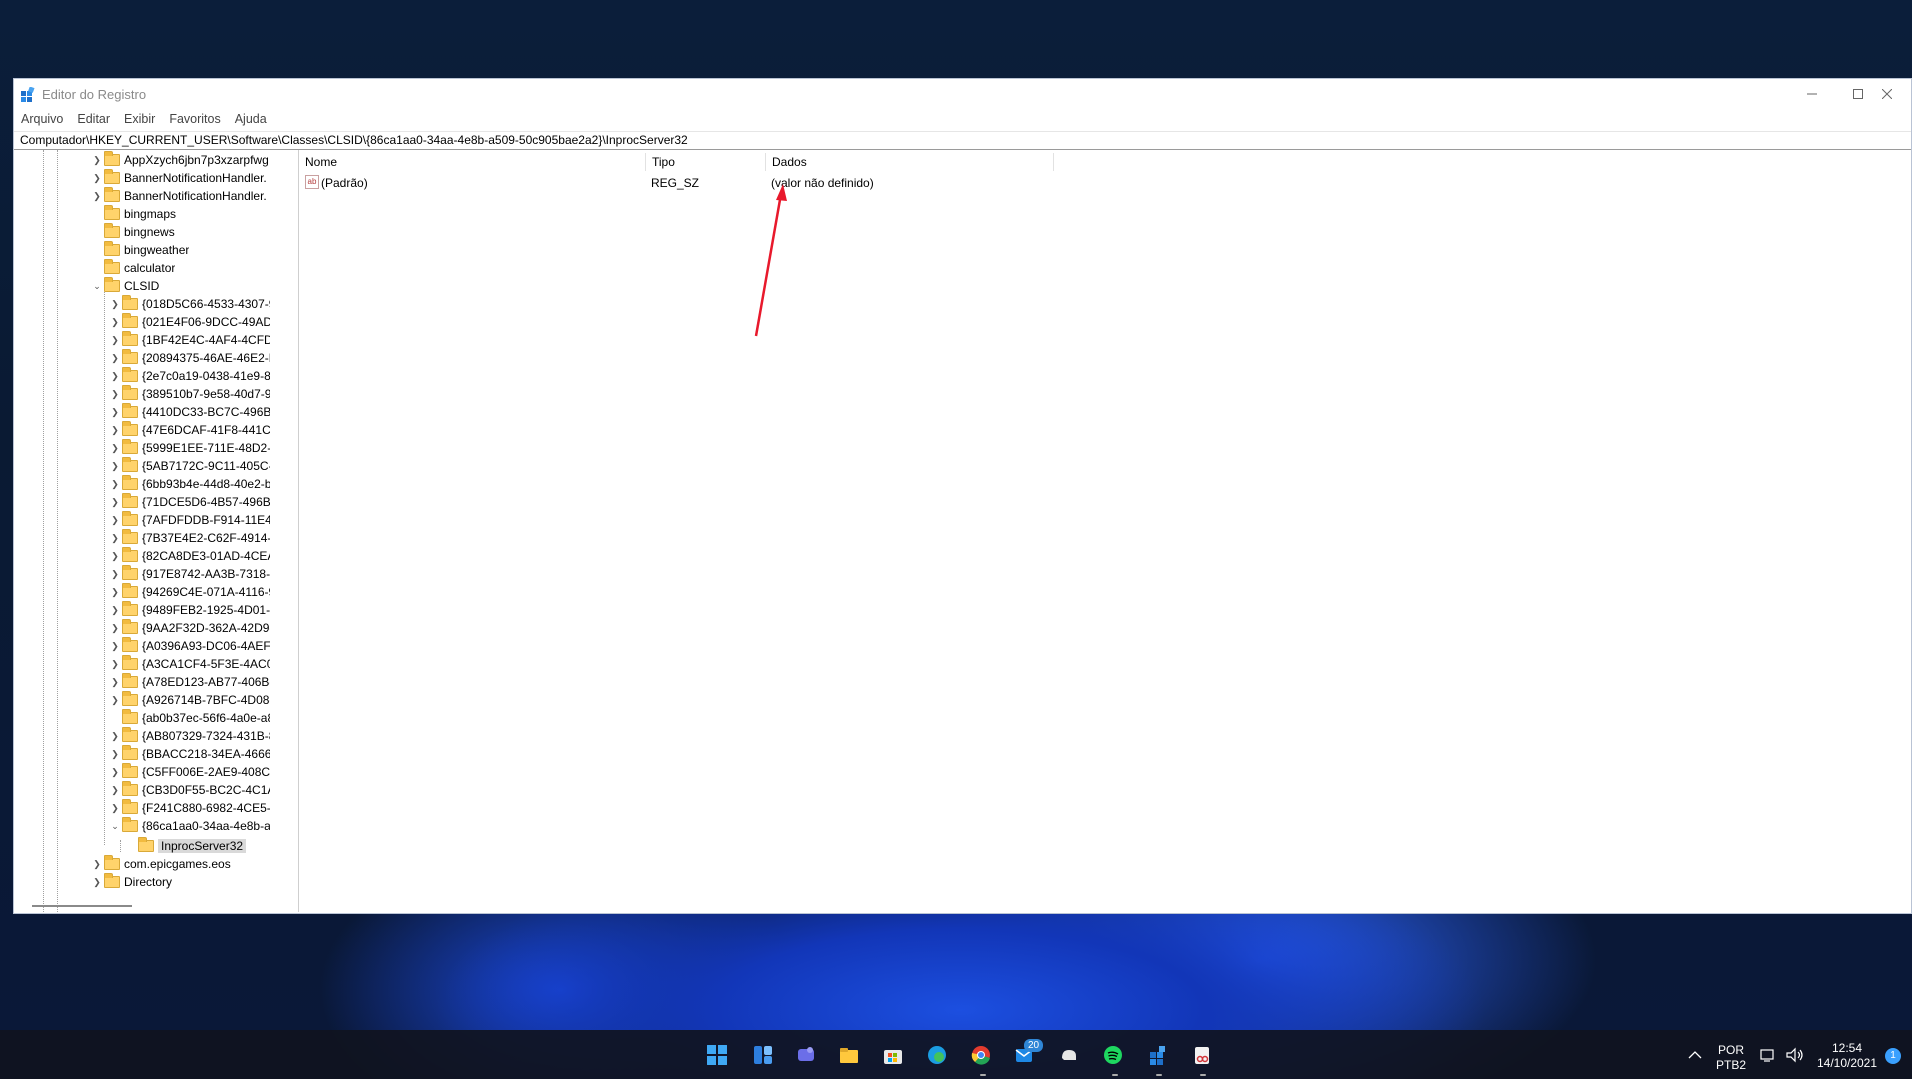  Describe the element at coordinates (189, 412) in the screenshot. I see `tree-item-clsid-child: ❯ {4410DC33-BC7C-496B-A` at that location.